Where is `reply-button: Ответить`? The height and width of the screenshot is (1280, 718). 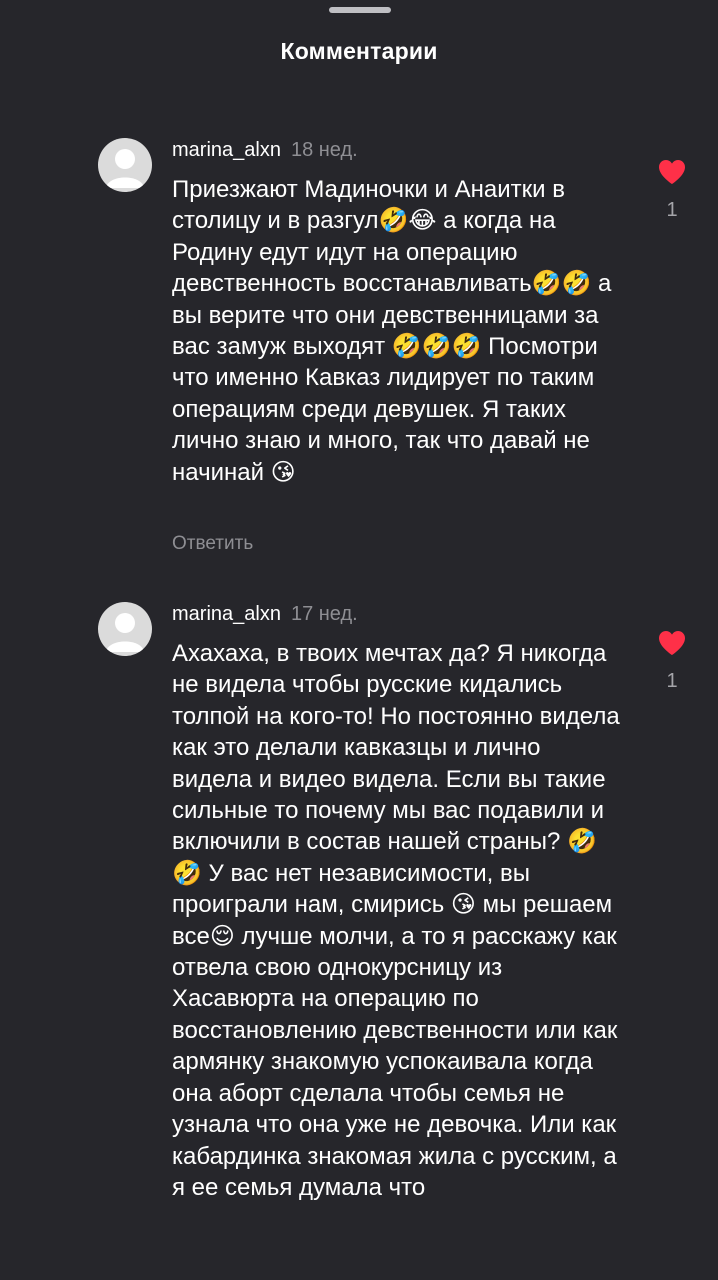
reply-button: Ответить is located at coordinates (212, 544).